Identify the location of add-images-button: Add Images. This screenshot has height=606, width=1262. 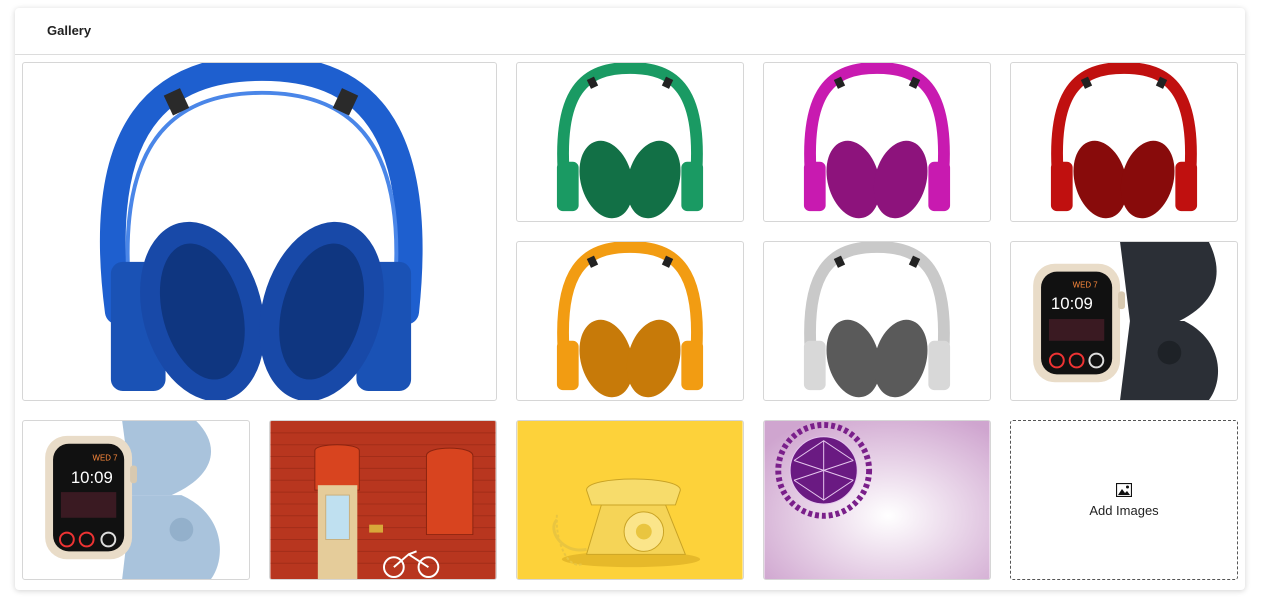
(1124, 500).